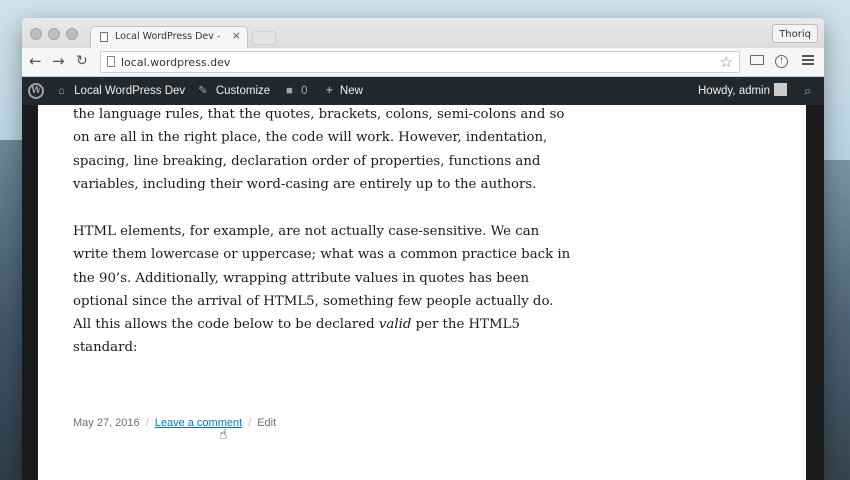  What do you see at coordinates (423, 33) in the screenshot?
I see `browser-titlebar: Local WordPress Dev – Jus × Thoriq` at bounding box center [423, 33].